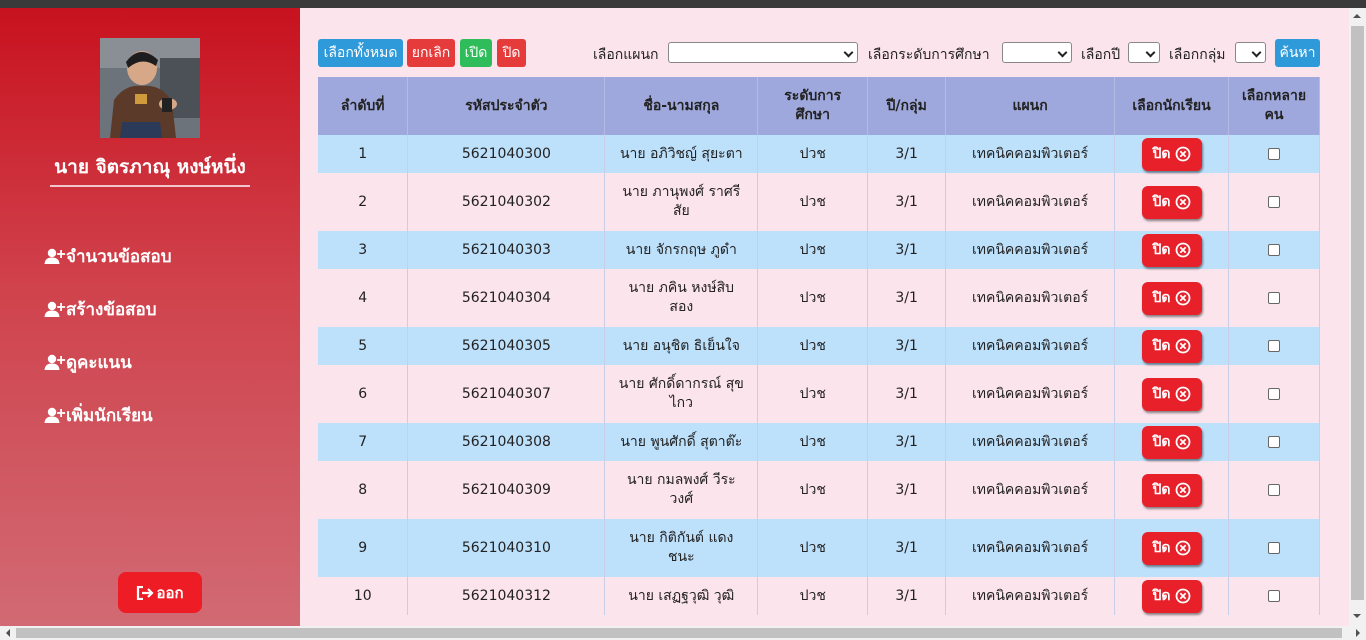  I want to click on logout-button: ออก, so click(160, 592).